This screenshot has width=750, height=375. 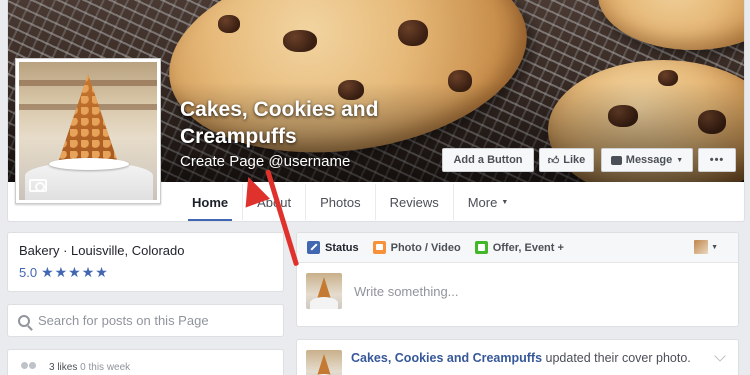 What do you see at coordinates (265, 161) in the screenshot?
I see `create-username-link: Create Page @username` at bounding box center [265, 161].